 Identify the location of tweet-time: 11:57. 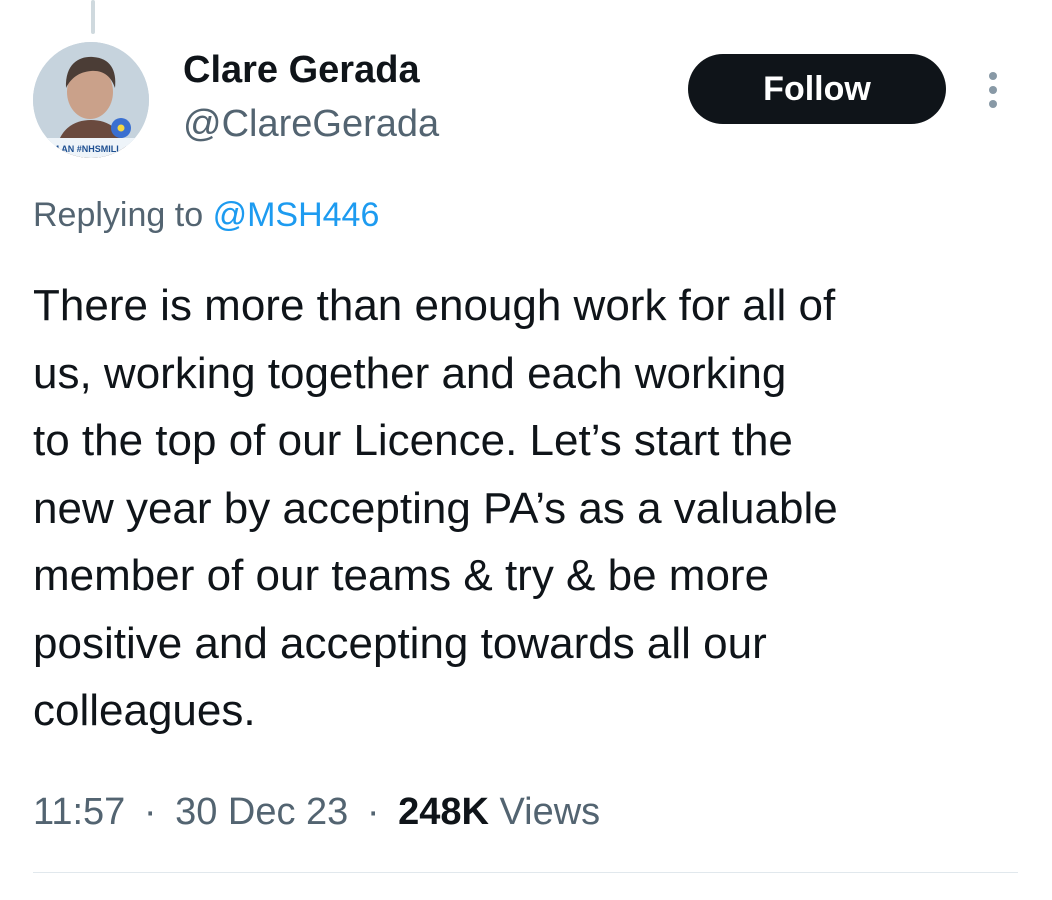
(79, 812).